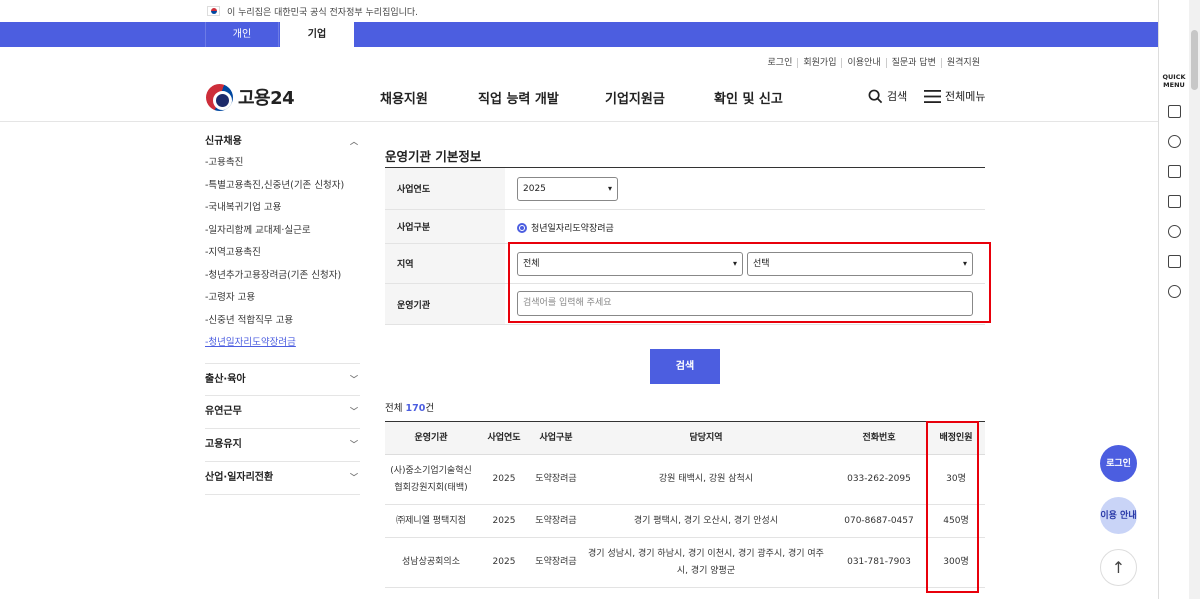 This screenshot has width=1200, height=599. I want to click on region-label: 지역, so click(445, 263).